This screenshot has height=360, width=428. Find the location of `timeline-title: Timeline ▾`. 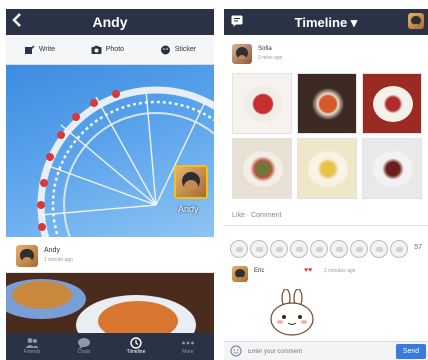

timeline-title: Timeline ▾ is located at coordinates (326, 23).